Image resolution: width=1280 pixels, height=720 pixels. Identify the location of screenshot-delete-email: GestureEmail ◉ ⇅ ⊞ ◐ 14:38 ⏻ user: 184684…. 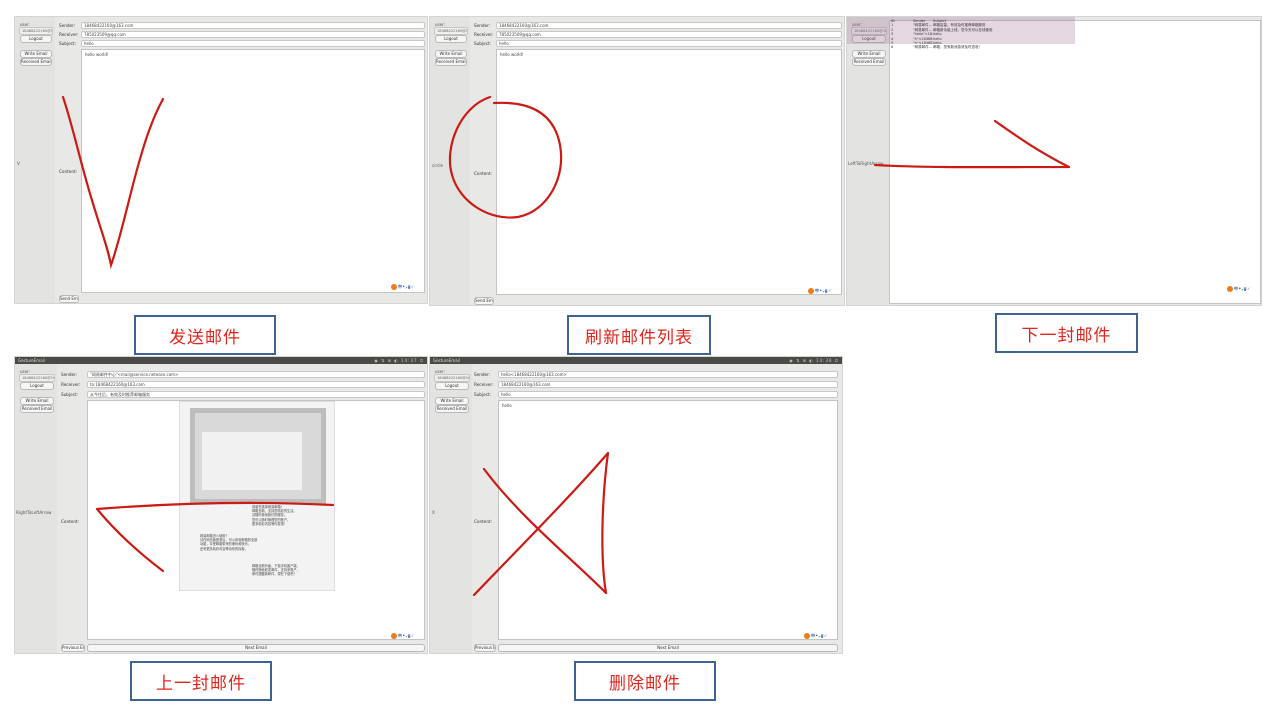
(636, 505).